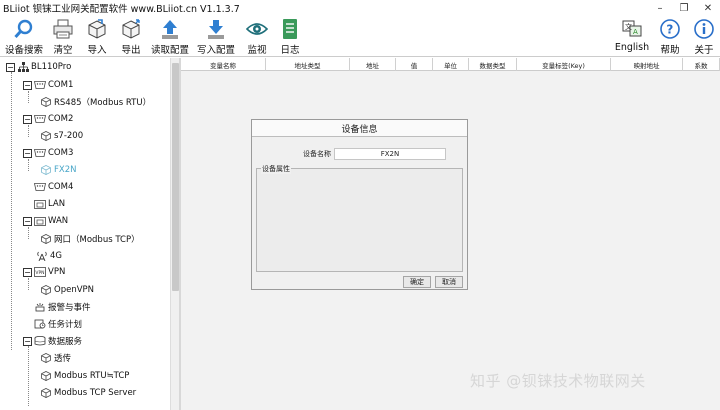  Describe the element at coordinates (223, 64) in the screenshot. I see `column-header: 变量名称` at that location.